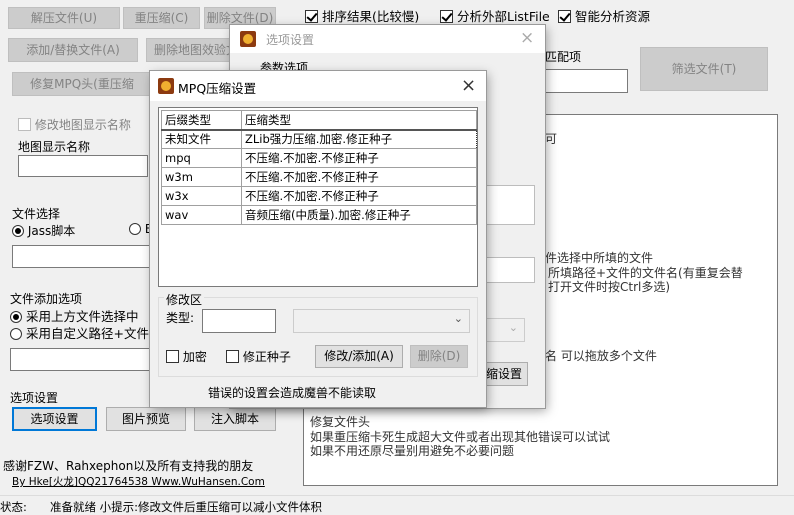  What do you see at coordinates (46, 299) in the screenshot?
I see `file-add-options-label: 文件添加选项` at bounding box center [46, 299].